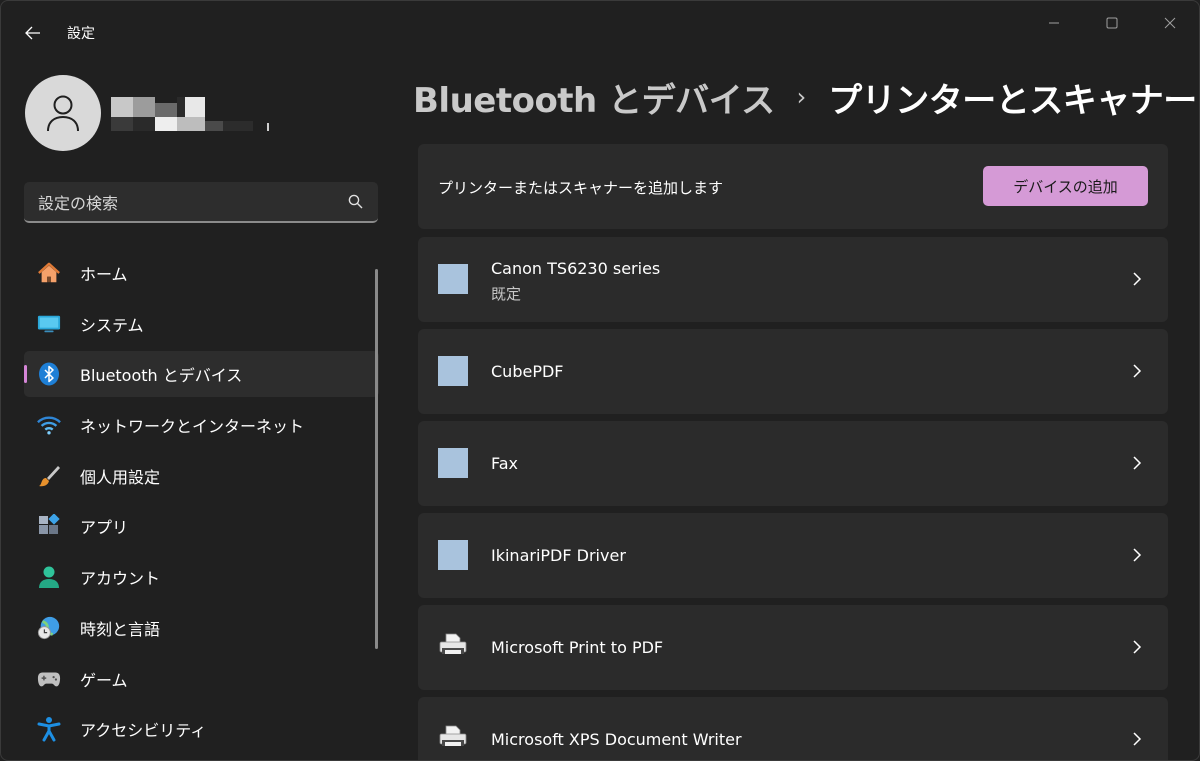 The height and width of the screenshot is (761, 1200). Describe the element at coordinates (120, 477) in the screenshot. I see `sidebar-item-label: 個人用設定` at that location.